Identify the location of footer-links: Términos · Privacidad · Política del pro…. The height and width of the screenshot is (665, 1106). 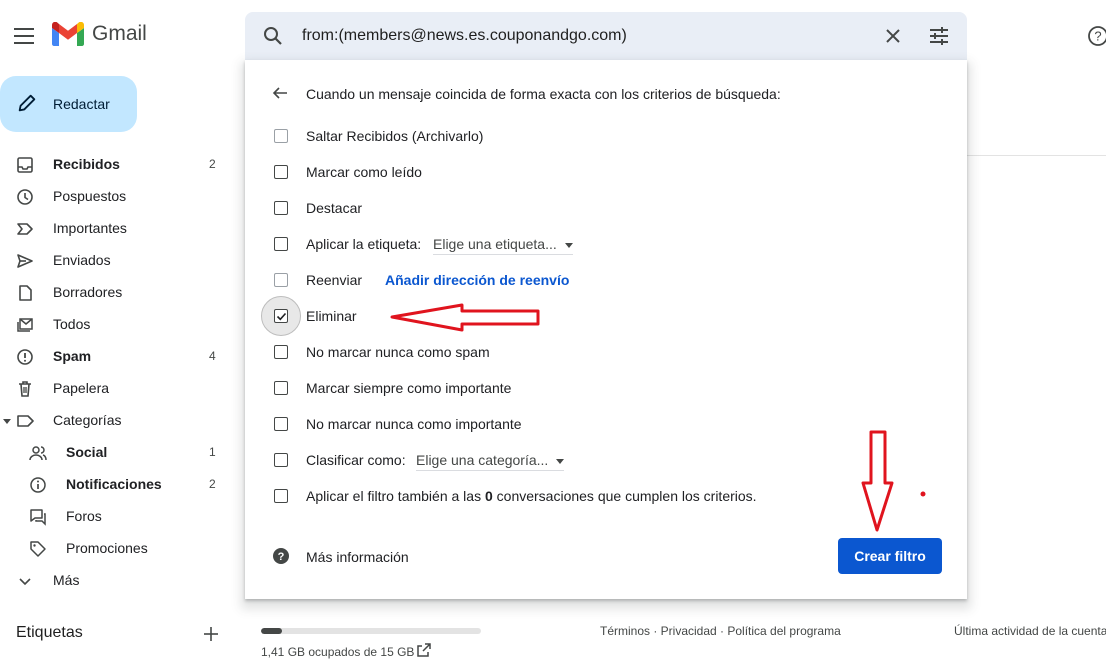
(720, 631).